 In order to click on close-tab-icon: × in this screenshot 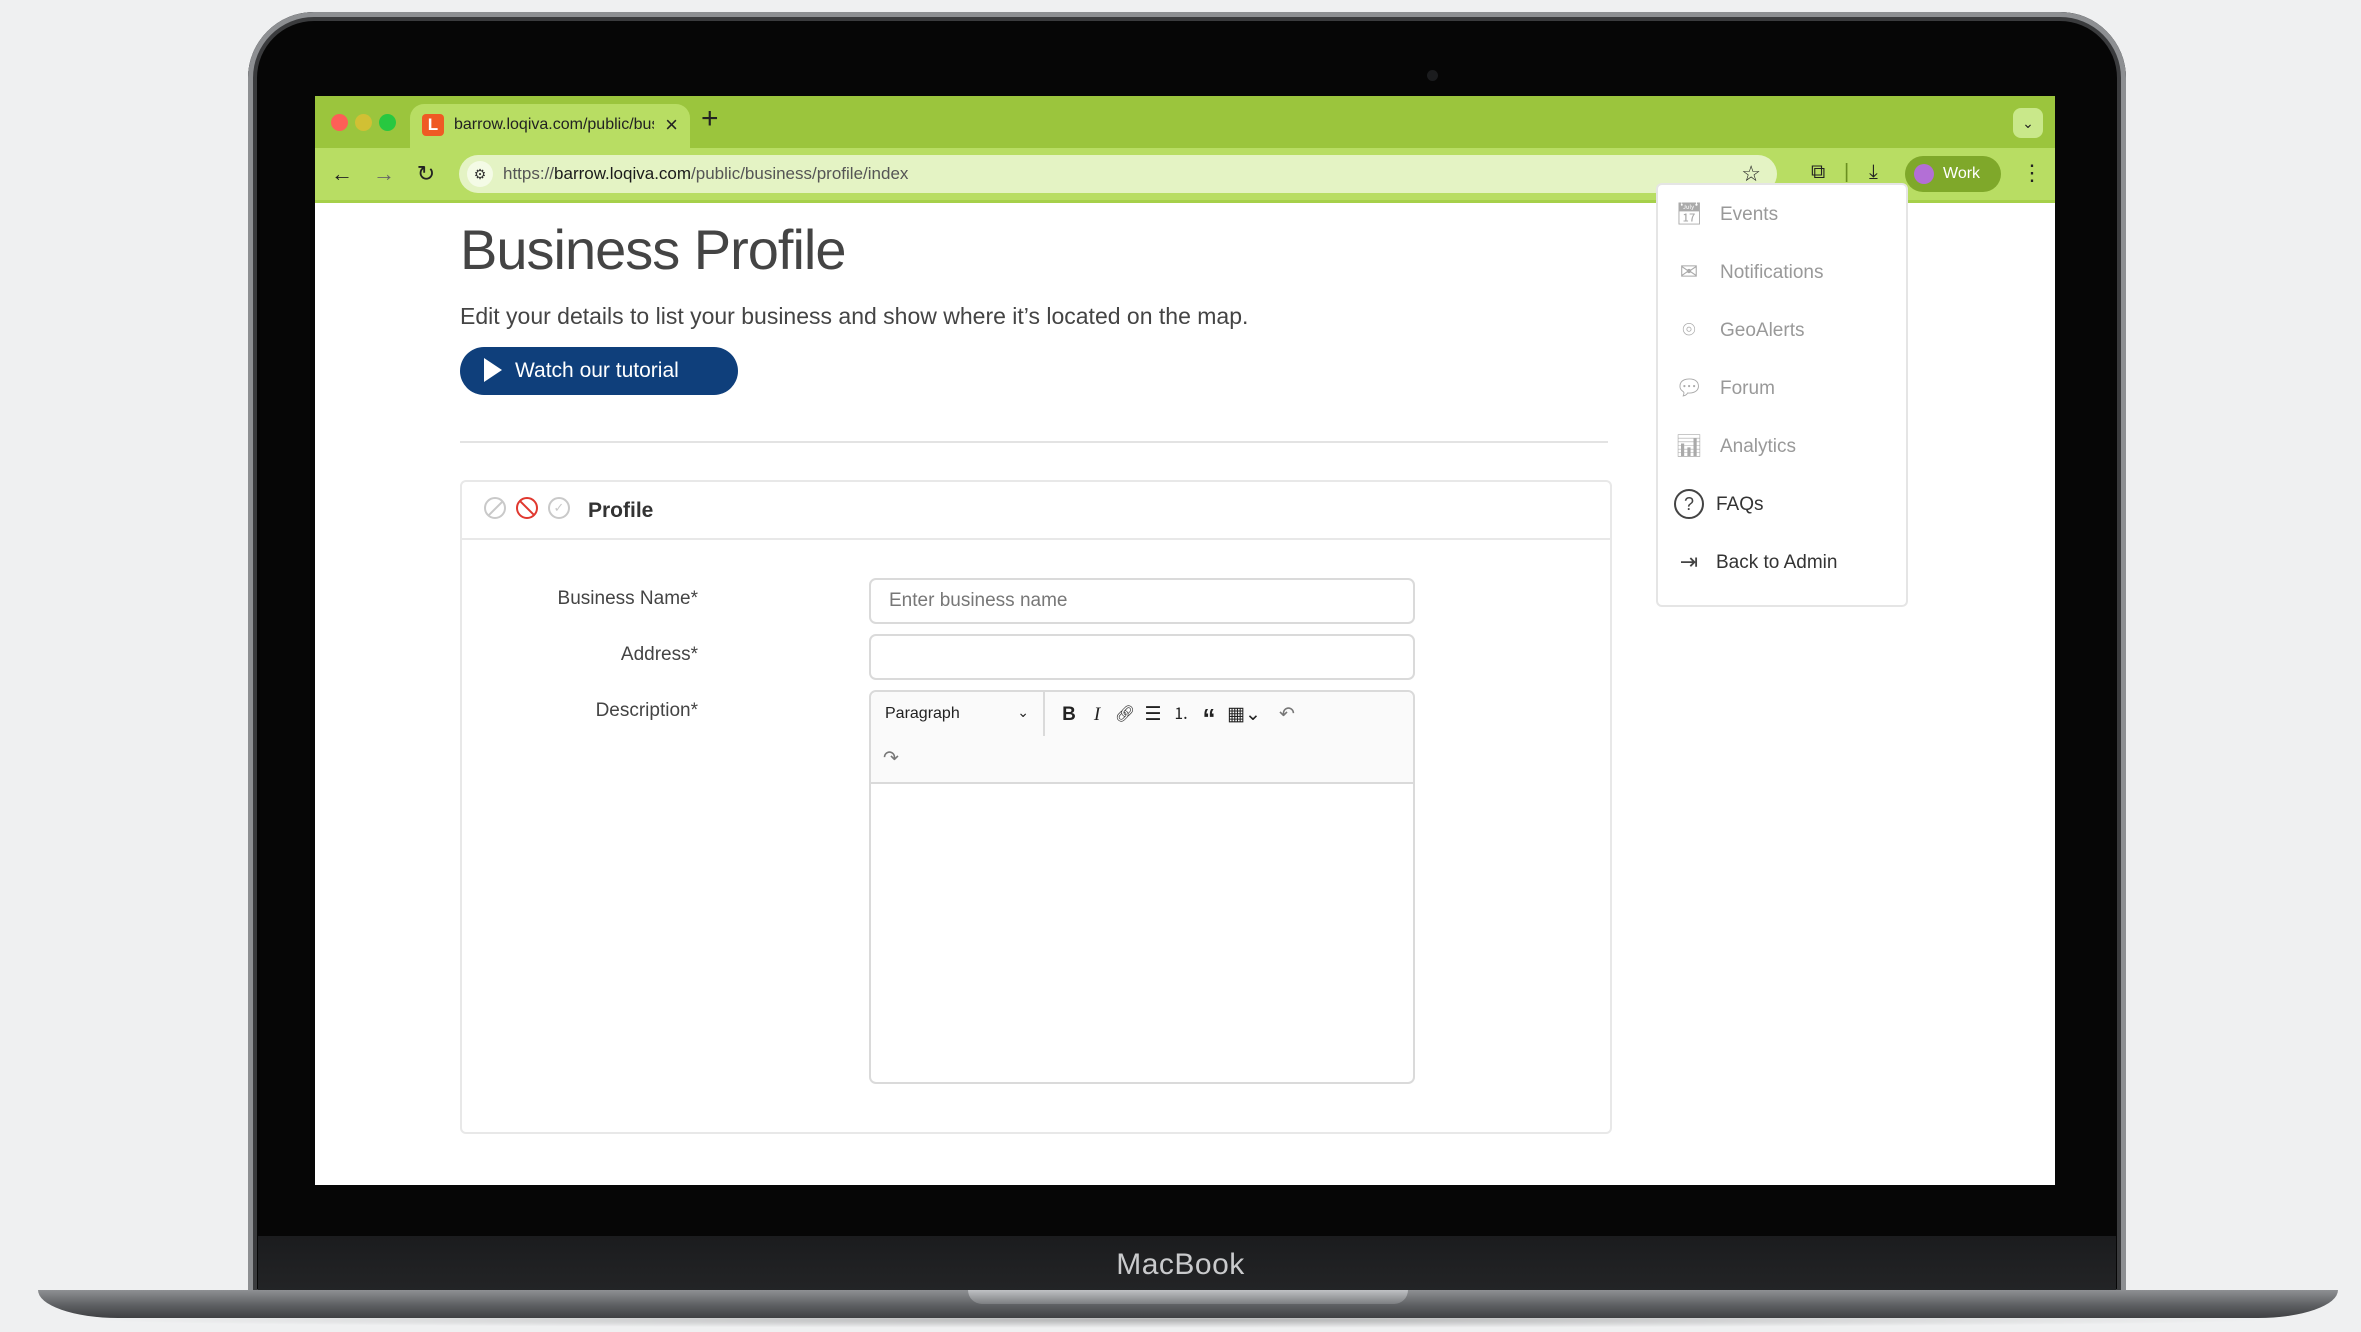, I will do `click(671, 125)`.